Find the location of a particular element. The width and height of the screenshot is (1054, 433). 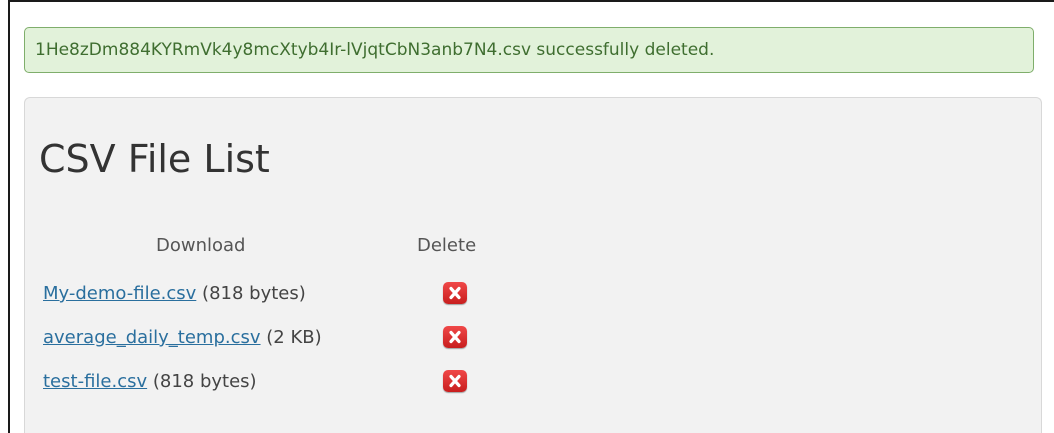

file-download-link: test-file.csv is located at coordinates (95, 381).